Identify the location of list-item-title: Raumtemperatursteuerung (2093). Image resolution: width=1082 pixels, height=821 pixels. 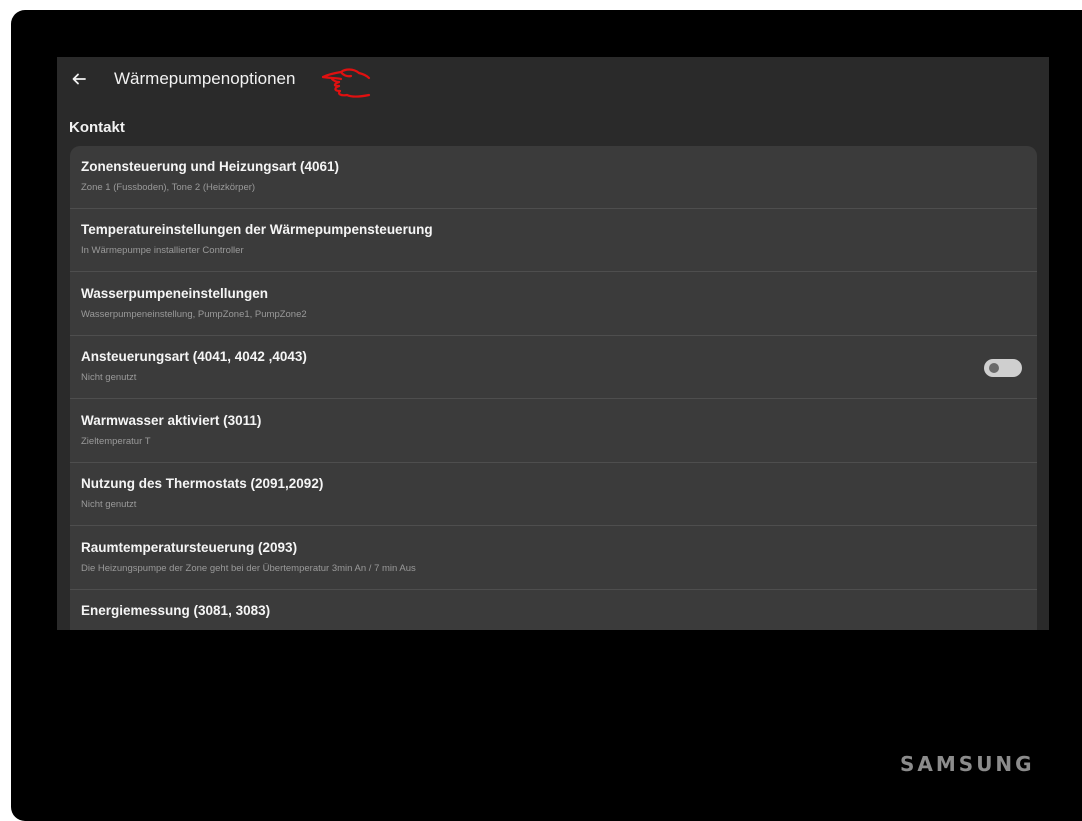
(189, 547).